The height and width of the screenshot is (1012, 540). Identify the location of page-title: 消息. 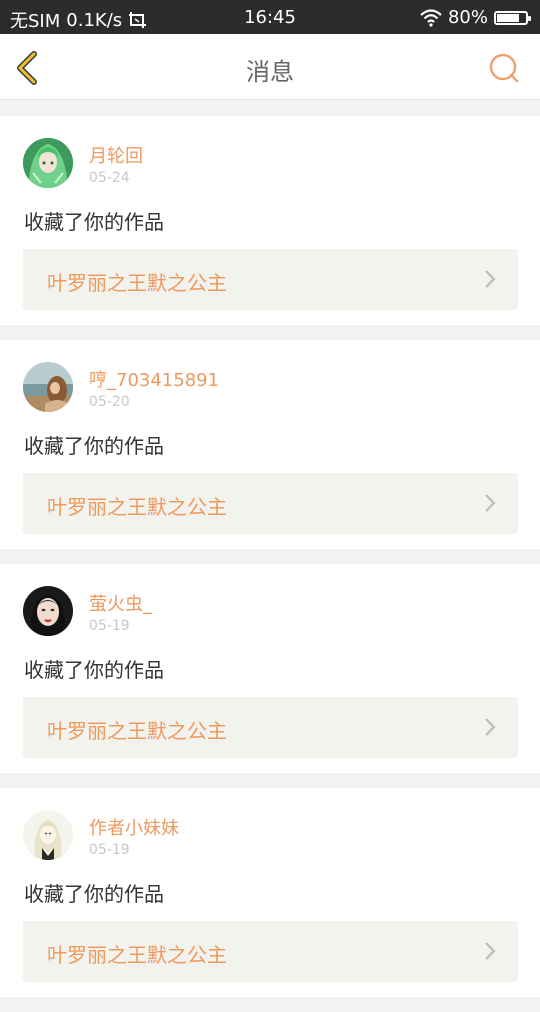
(270, 72).